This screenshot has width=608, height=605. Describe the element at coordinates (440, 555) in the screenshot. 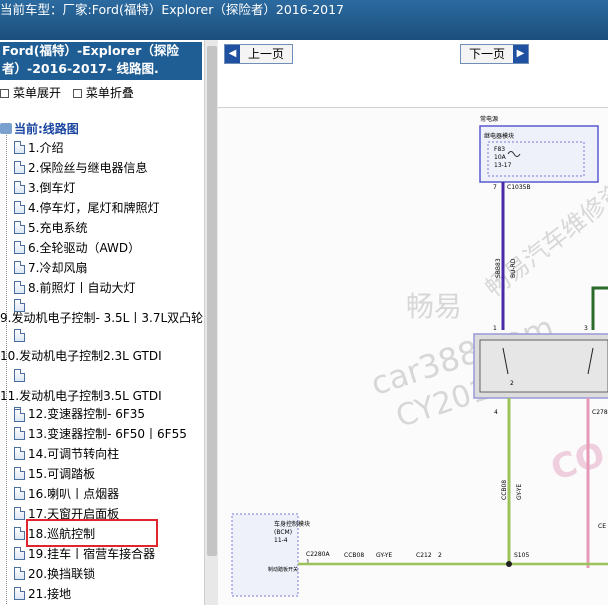

I see `bus-pin-label: 2` at that location.